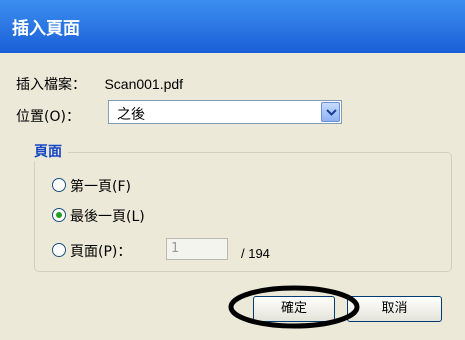 Image resolution: width=465 pixels, height=340 pixels. I want to click on chevron-down-icon, so click(331, 112).